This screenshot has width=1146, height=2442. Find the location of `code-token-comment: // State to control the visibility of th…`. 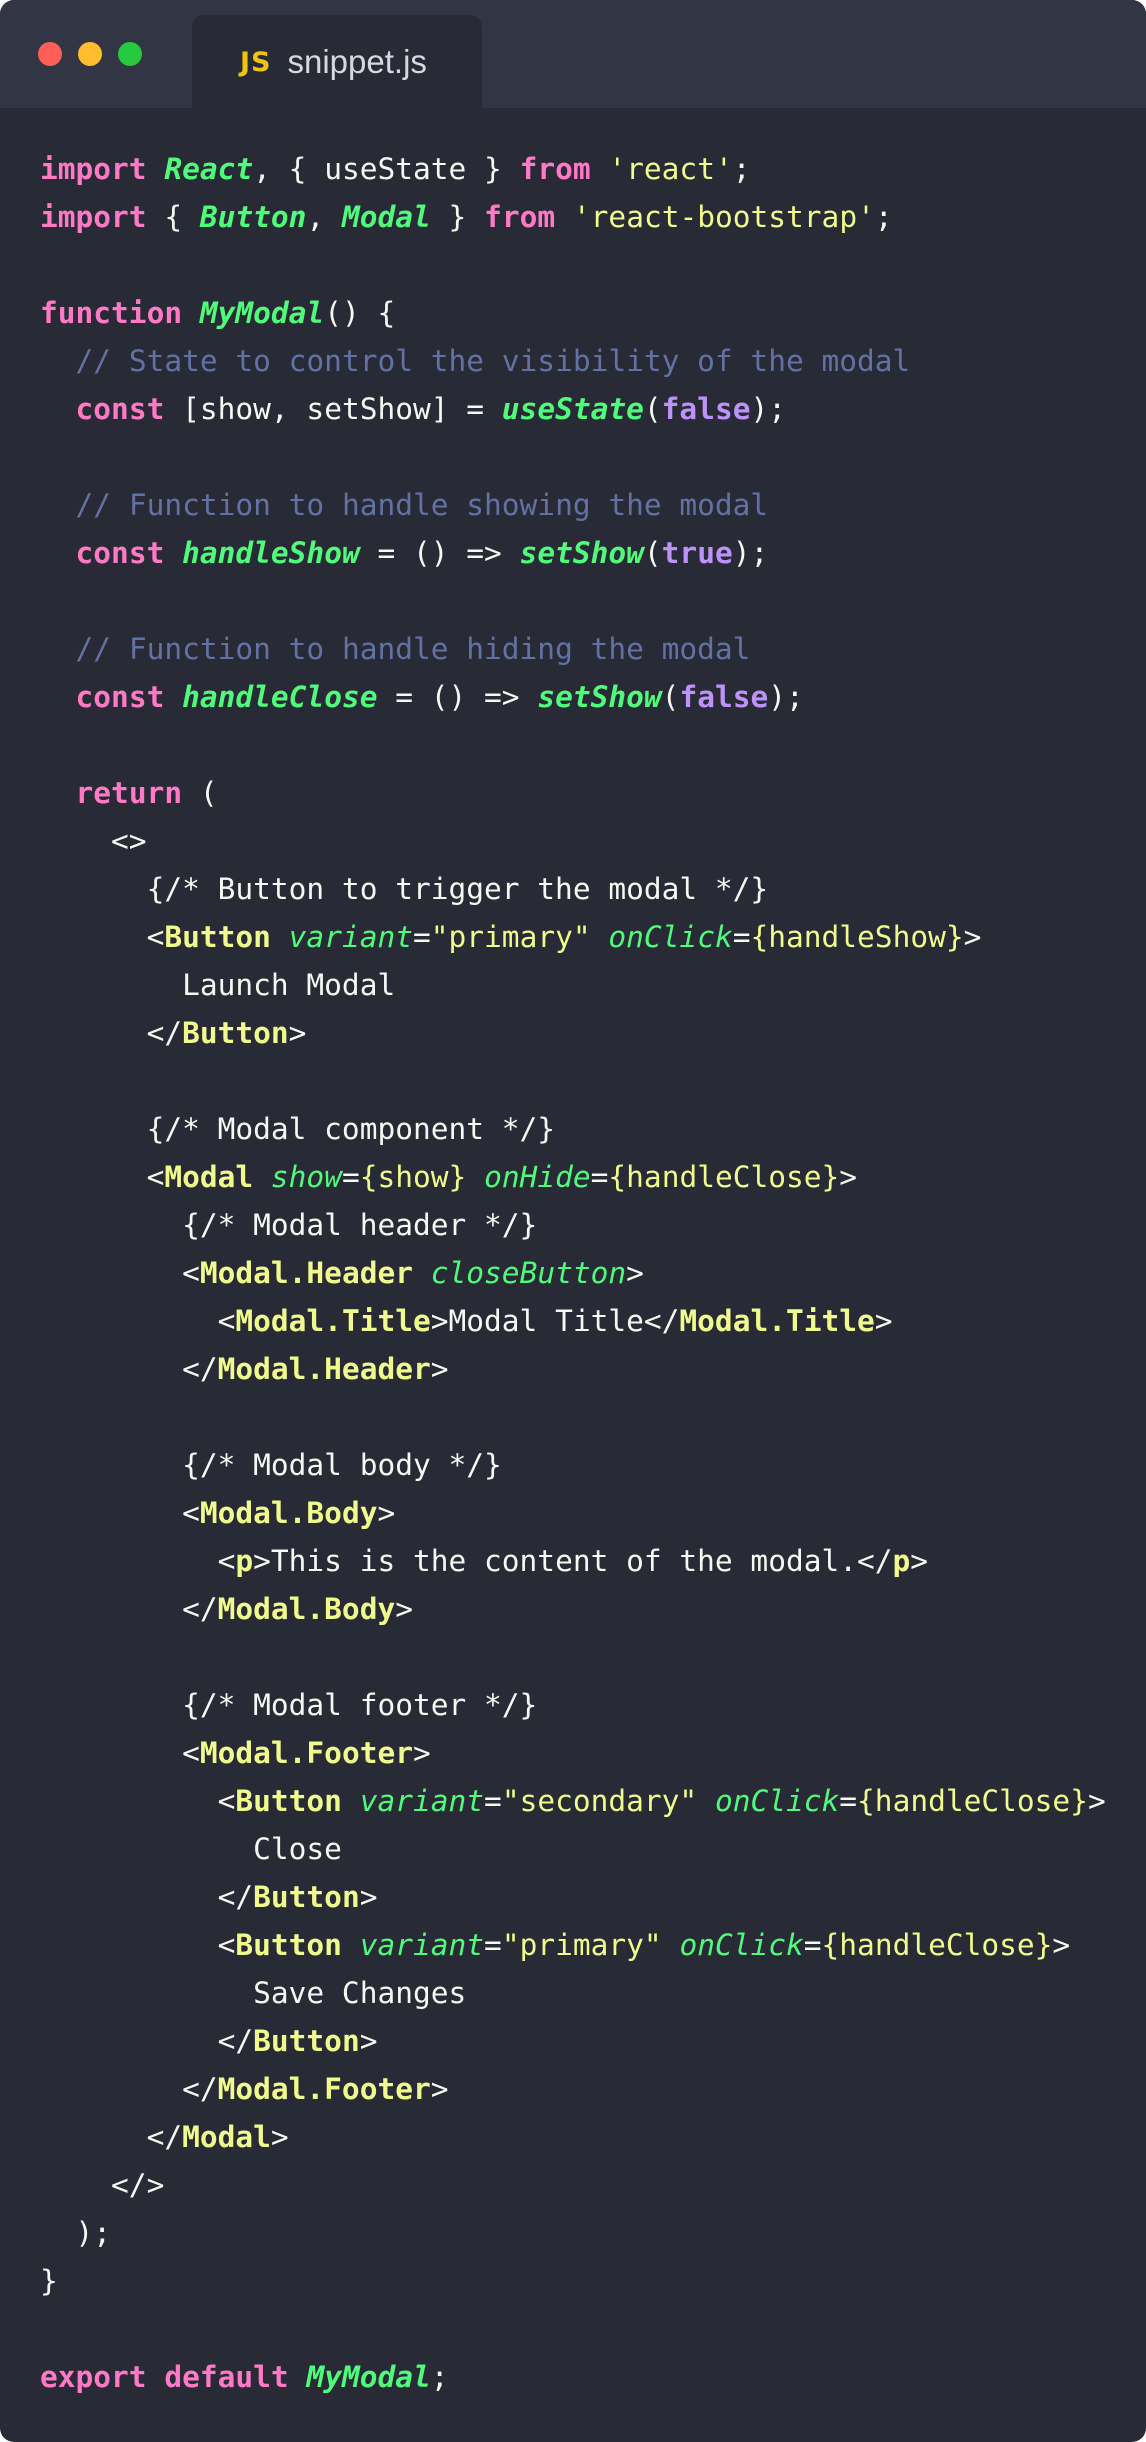

code-token-comment: // State to control the visibility of th… is located at coordinates (493, 361).